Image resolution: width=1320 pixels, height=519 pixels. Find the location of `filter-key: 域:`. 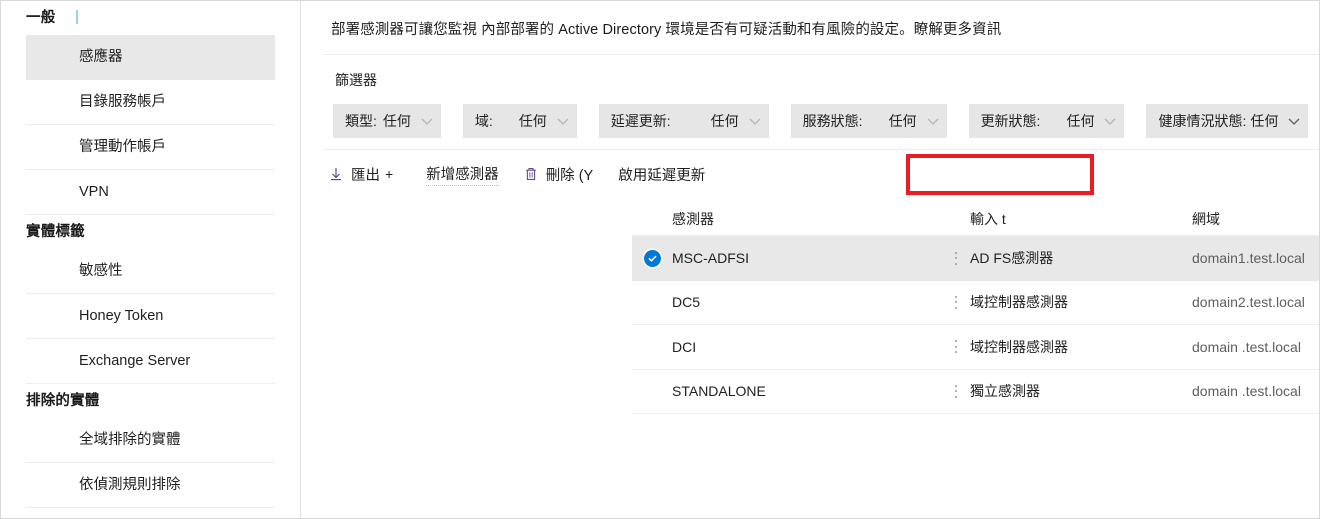

filter-key: 域: is located at coordinates (483, 121).